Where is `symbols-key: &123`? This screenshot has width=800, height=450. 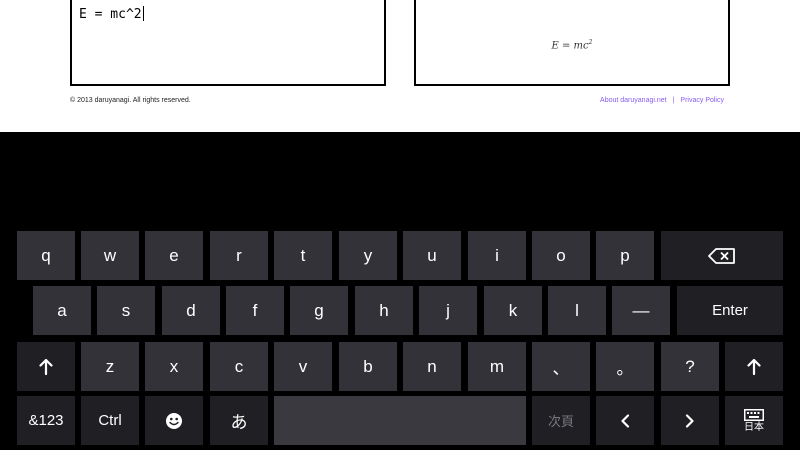 symbols-key: &123 is located at coordinates (46, 420).